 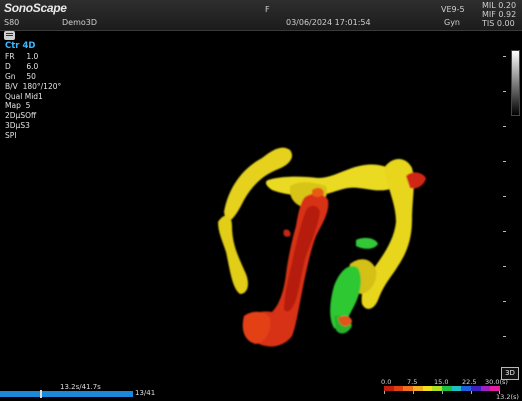 What do you see at coordinates (469, 382) in the screenshot?
I see `velocity-label: 22.5` at bounding box center [469, 382].